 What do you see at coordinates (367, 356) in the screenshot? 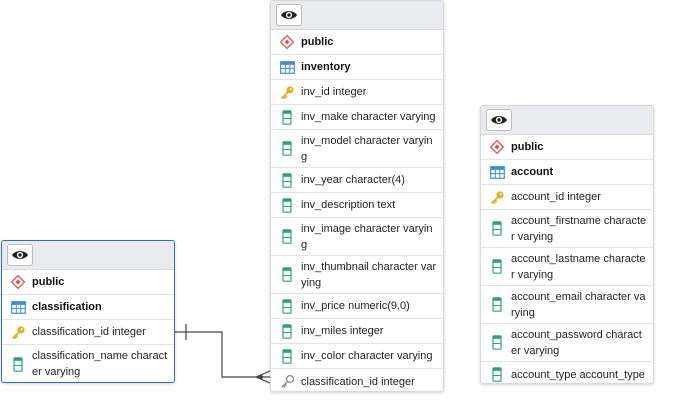
I see `column-name: inv_color character varying` at bounding box center [367, 356].